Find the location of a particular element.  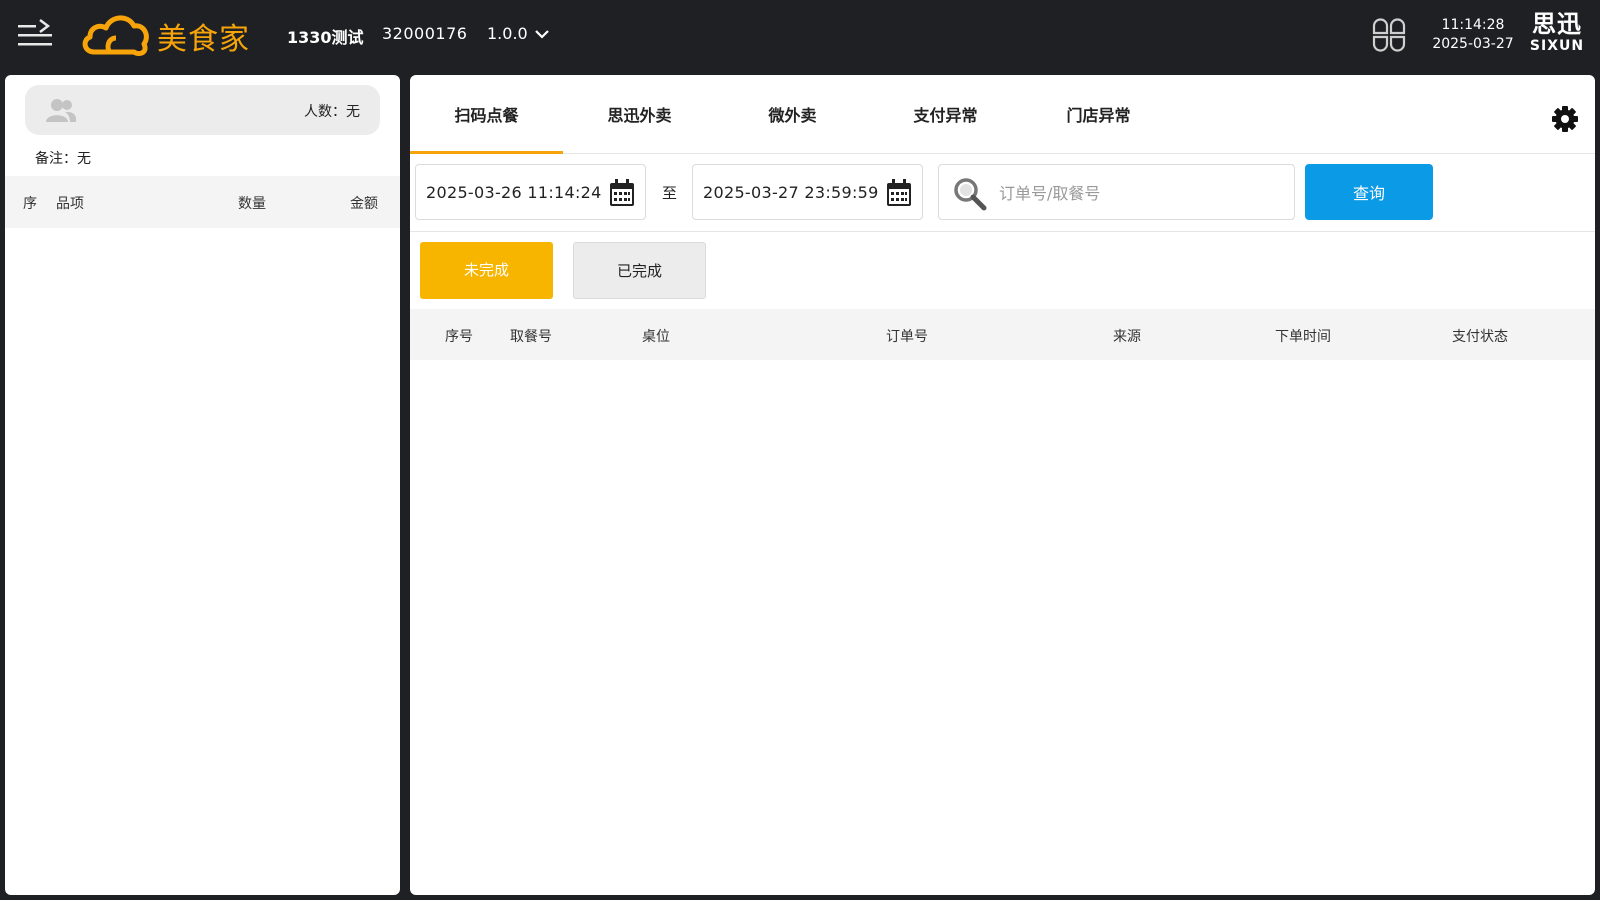

store-name: 1330测试 is located at coordinates (325, 37).